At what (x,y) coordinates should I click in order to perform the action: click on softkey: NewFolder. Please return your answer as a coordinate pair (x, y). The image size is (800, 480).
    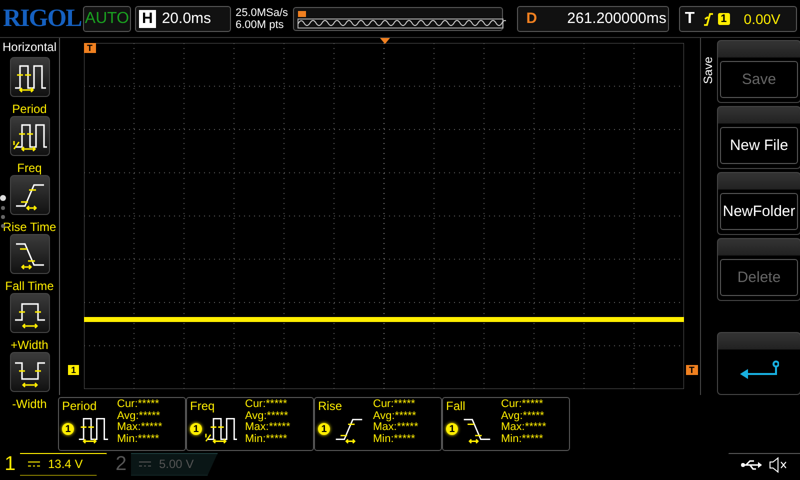
    Looking at the image, I should click on (758, 203).